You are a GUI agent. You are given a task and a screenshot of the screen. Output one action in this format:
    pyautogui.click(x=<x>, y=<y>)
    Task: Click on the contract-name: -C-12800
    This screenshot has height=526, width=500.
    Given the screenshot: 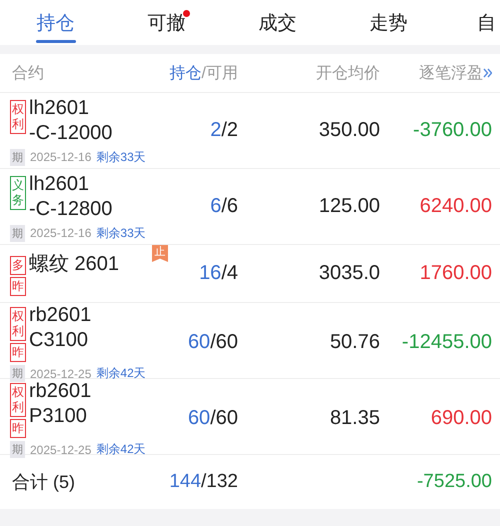 What is the action you would take?
    pyautogui.click(x=70, y=209)
    